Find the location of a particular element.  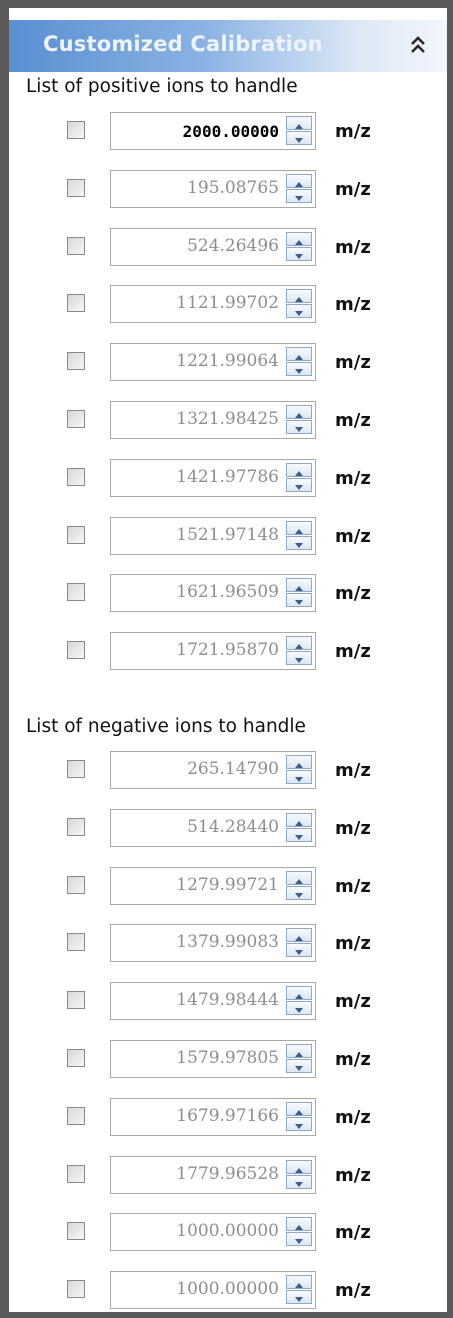

mz-spinbox: 1779.96528 is located at coordinates (213, 1174).